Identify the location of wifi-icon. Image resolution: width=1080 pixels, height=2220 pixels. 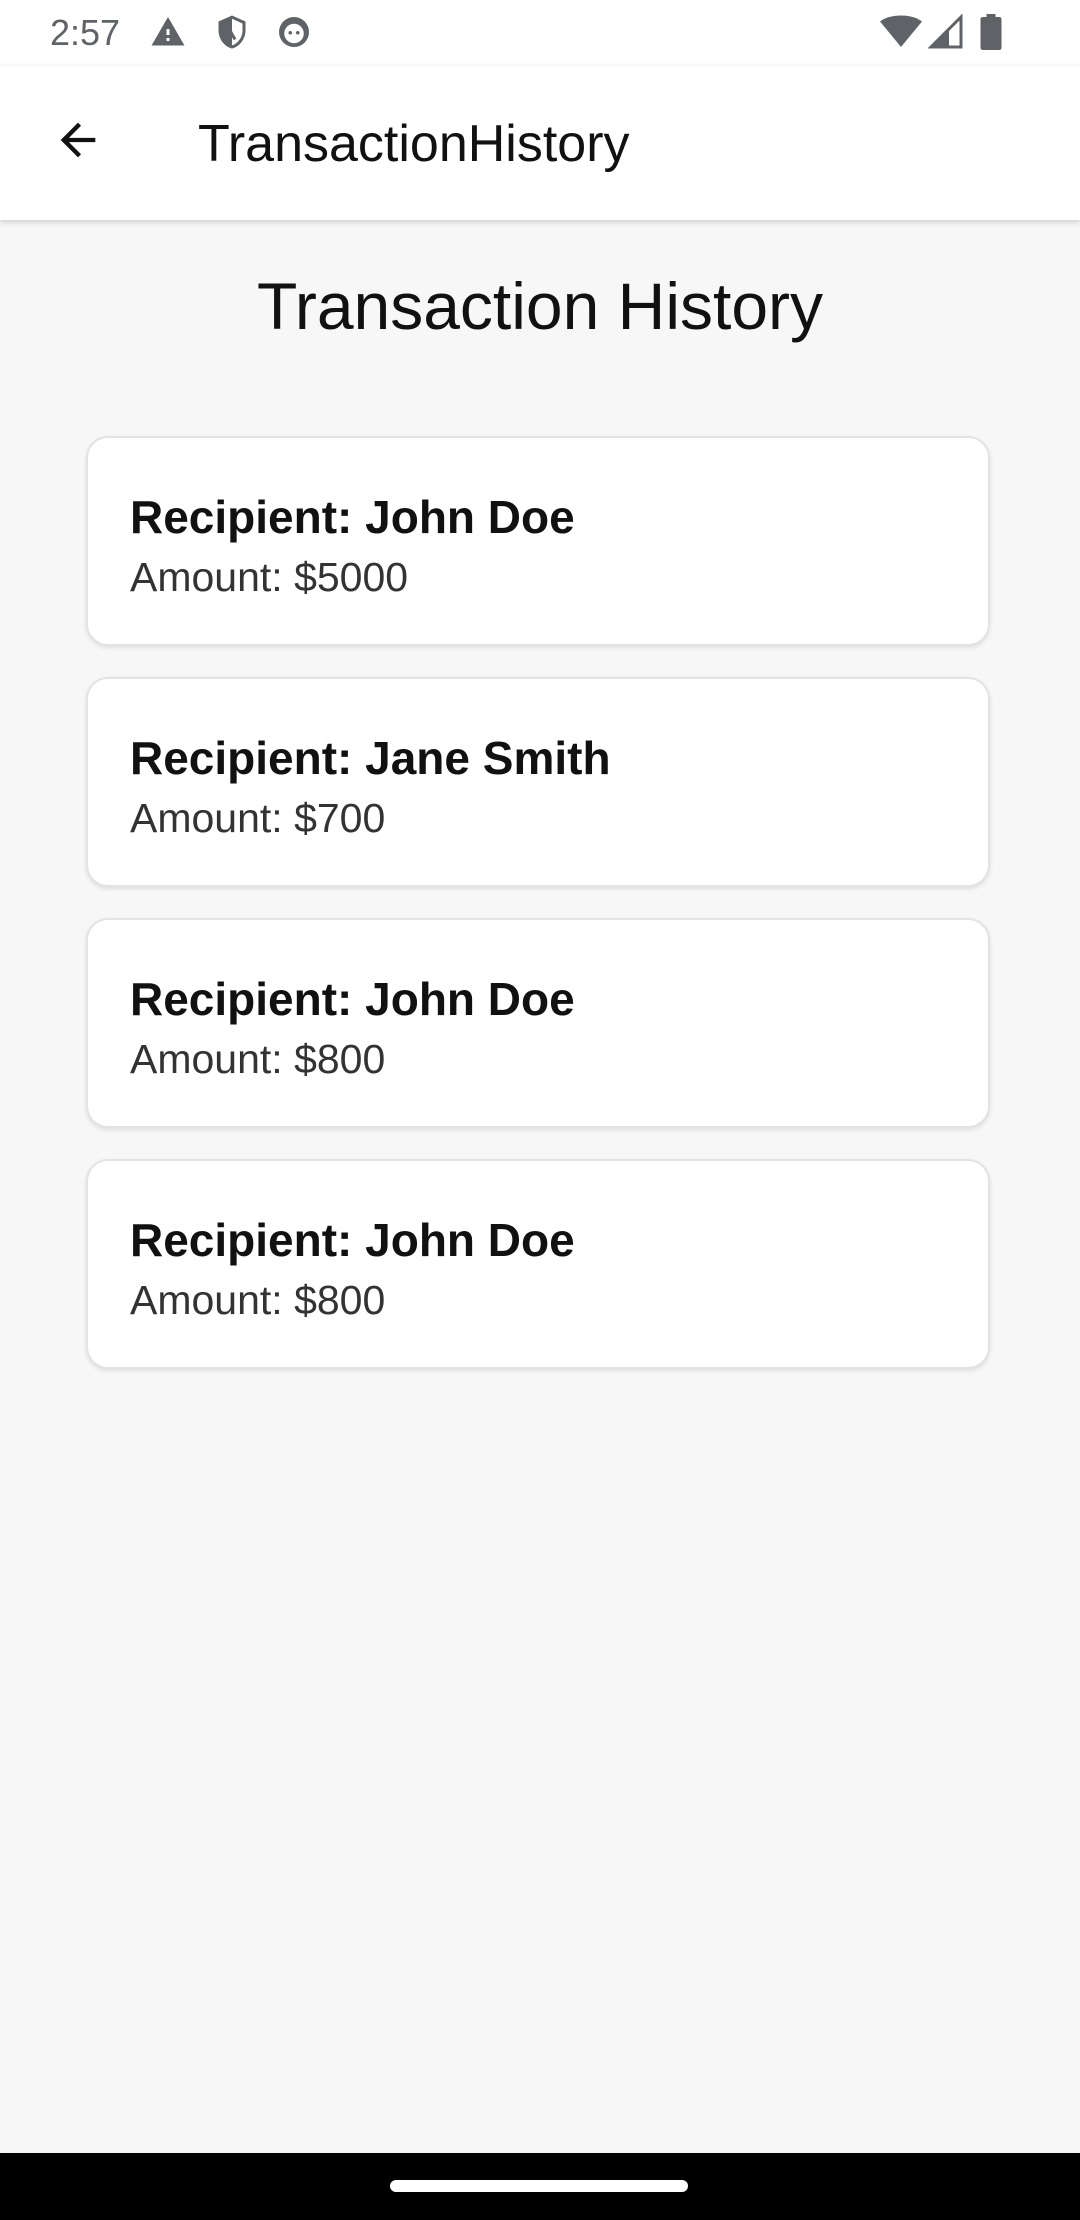
(901, 32).